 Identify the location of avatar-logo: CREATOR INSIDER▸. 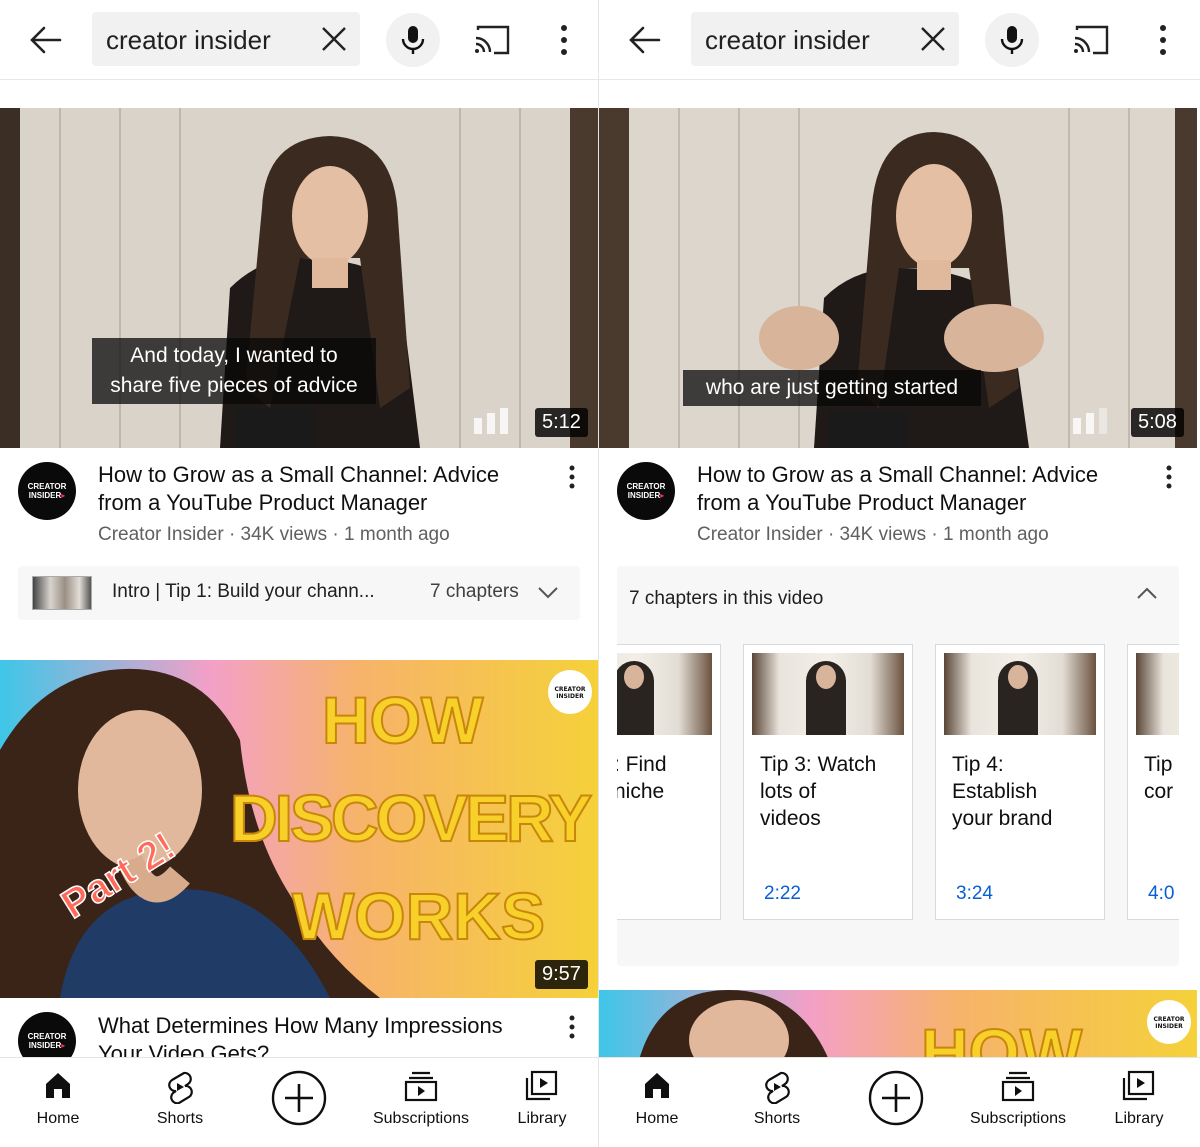
(47, 1041).